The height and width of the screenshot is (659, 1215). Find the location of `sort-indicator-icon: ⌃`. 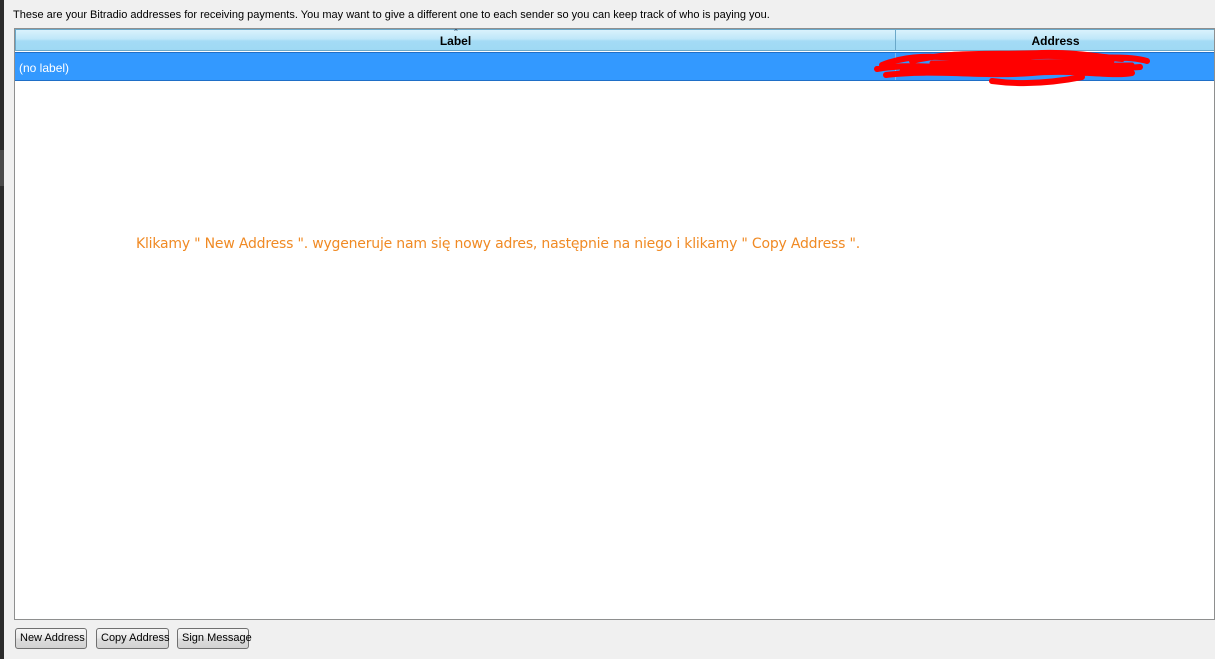

sort-indicator-icon: ⌃ is located at coordinates (456, 32).